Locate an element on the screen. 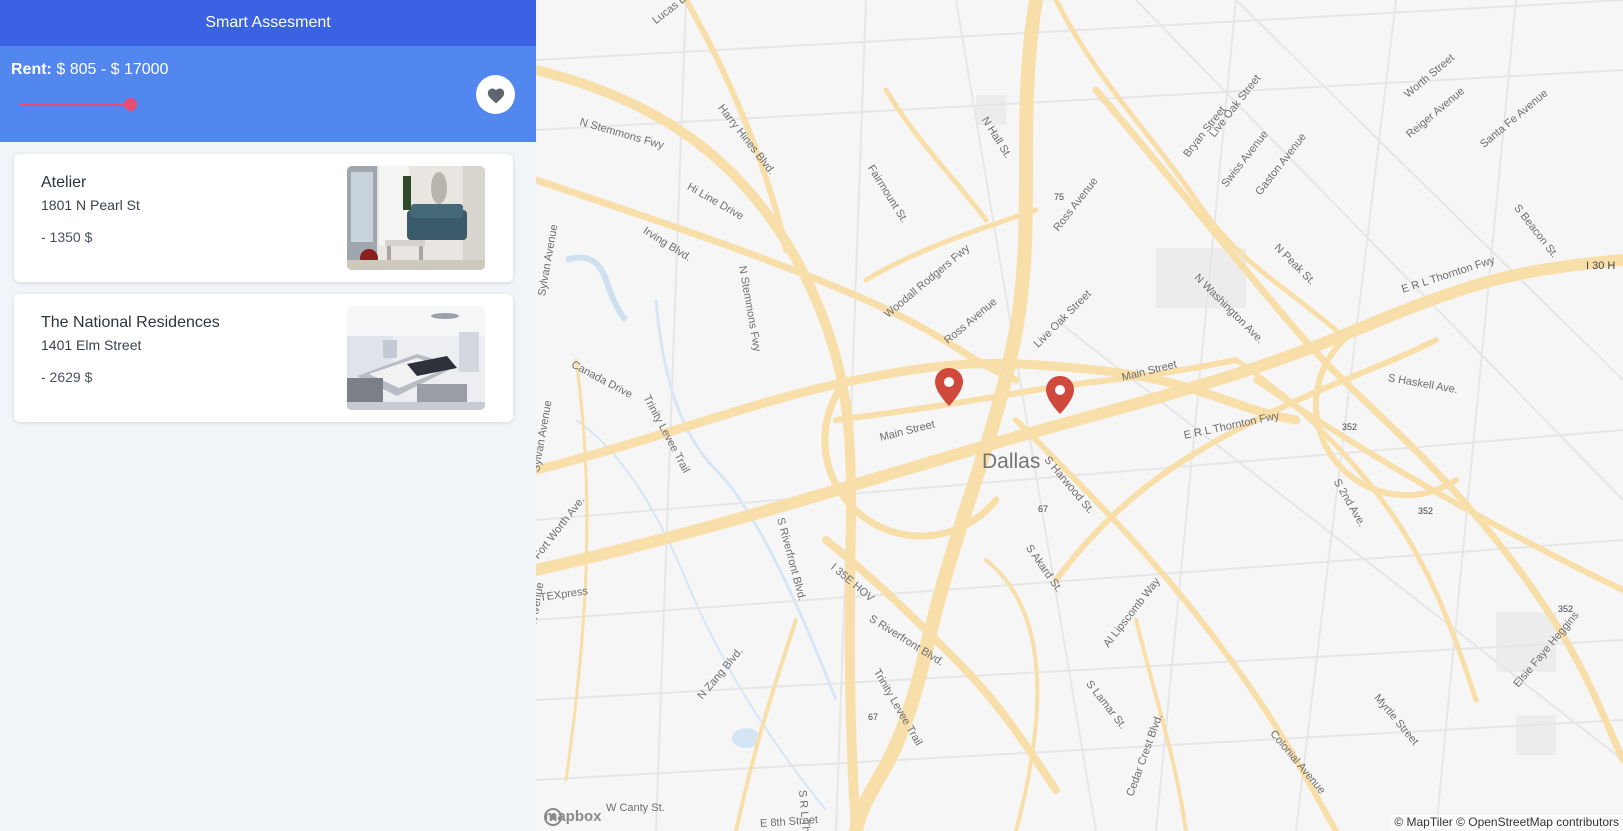  listing-photo-living-room is located at coordinates (416, 218).